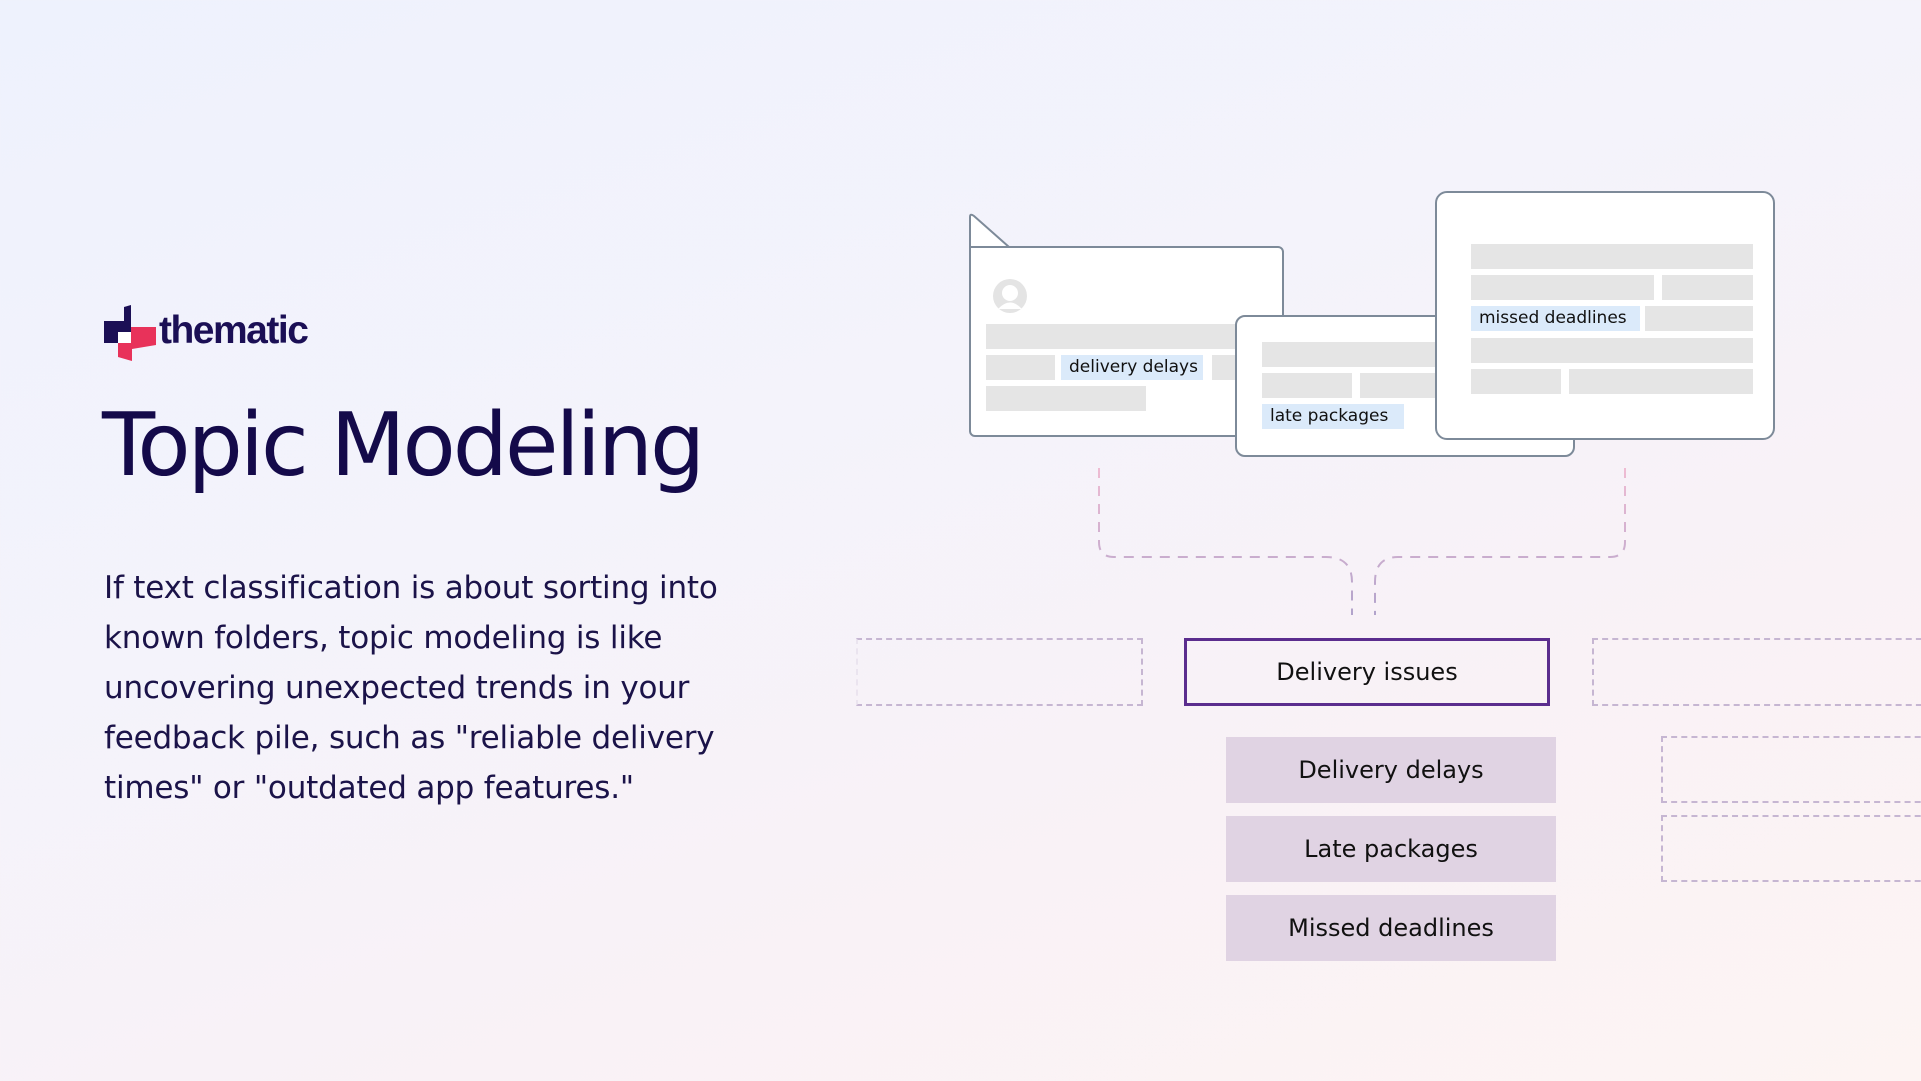 Image resolution: width=1921 pixels, height=1081 pixels. Describe the element at coordinates (1555, 318) in the screenshot. I see `highlight-chip: missed deadlines` at that location.